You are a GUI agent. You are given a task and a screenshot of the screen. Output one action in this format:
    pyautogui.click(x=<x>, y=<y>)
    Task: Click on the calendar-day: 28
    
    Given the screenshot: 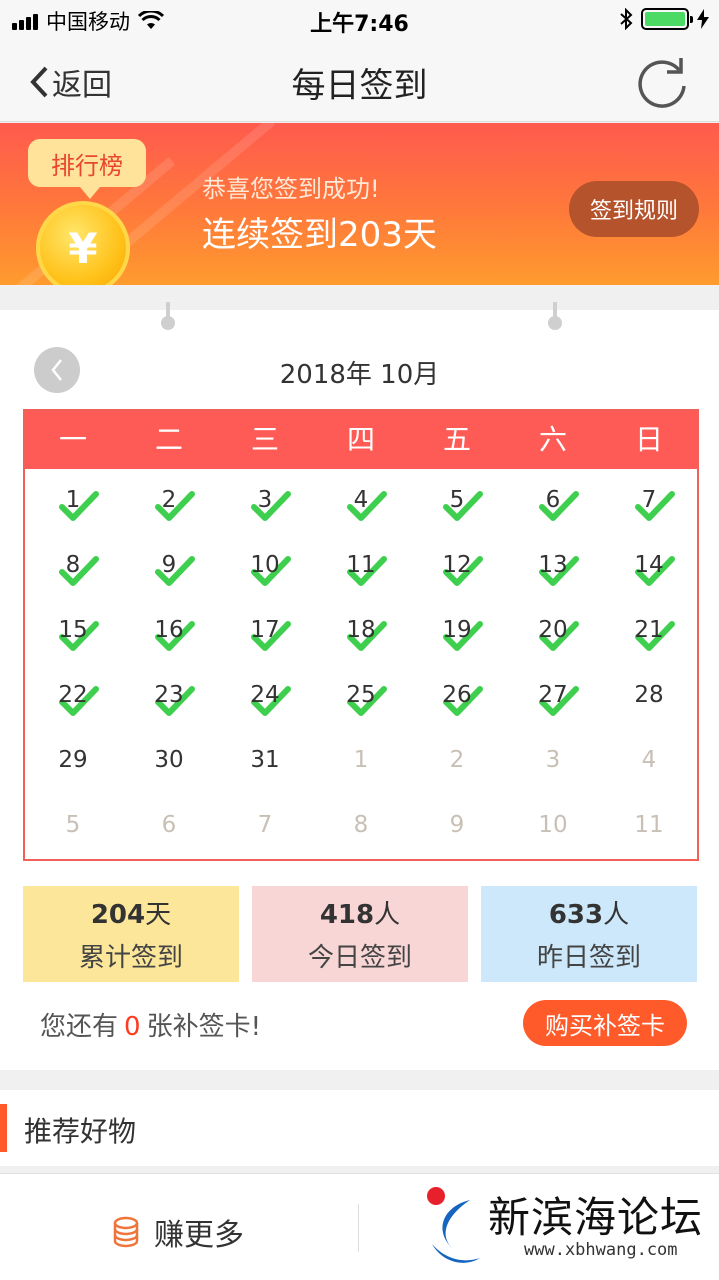 What is the action you would take?
    pyautogui.click(x=649, y=698)
    